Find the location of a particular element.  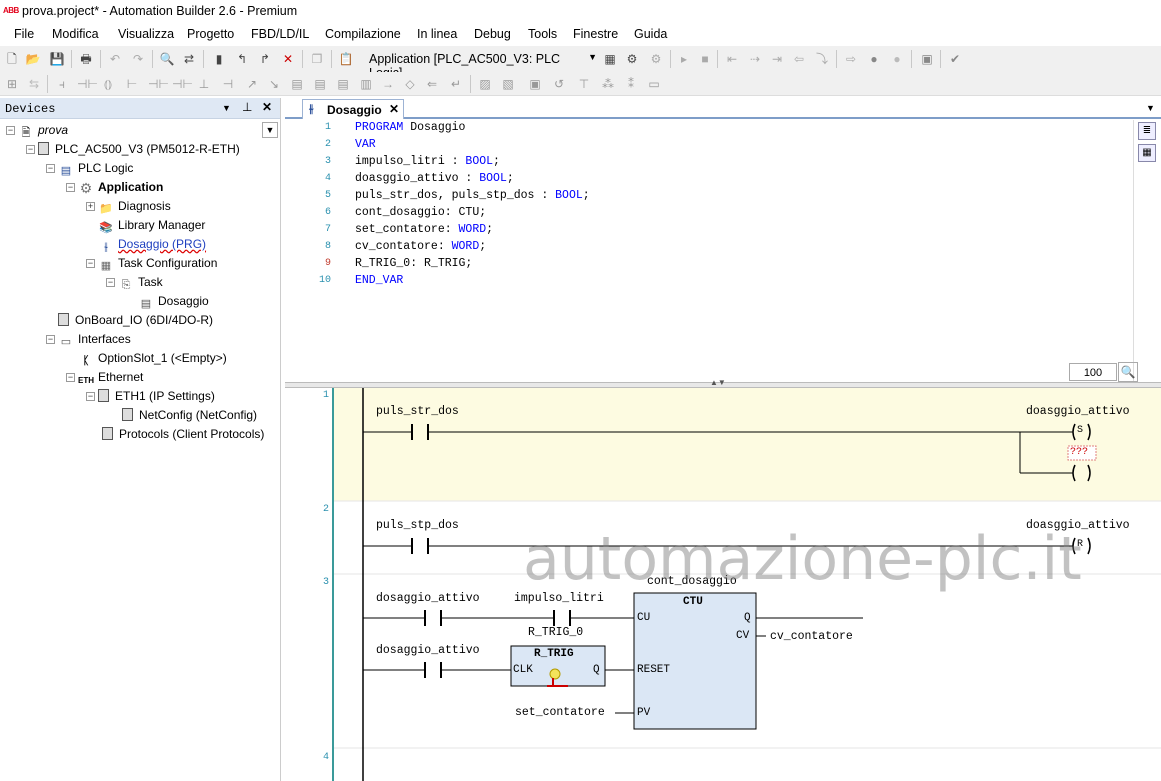

prev-bookmark-icon: ↰ is located at coordinates (242, 59).